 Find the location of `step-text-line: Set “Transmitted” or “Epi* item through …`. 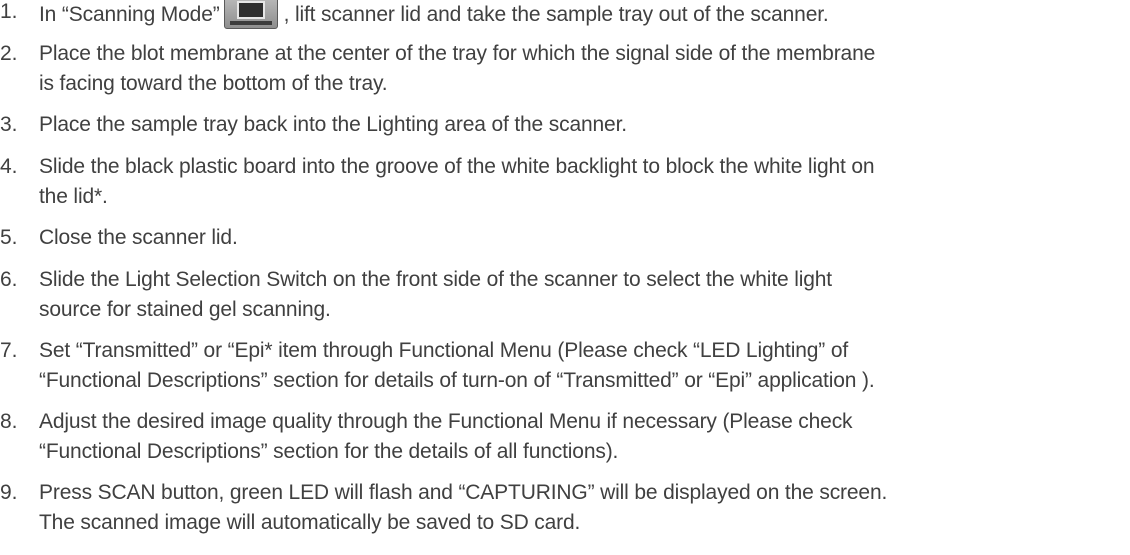

step-text-line: Set “Transmitted” or “Epi* item through … is located at coordinates (444, 350).